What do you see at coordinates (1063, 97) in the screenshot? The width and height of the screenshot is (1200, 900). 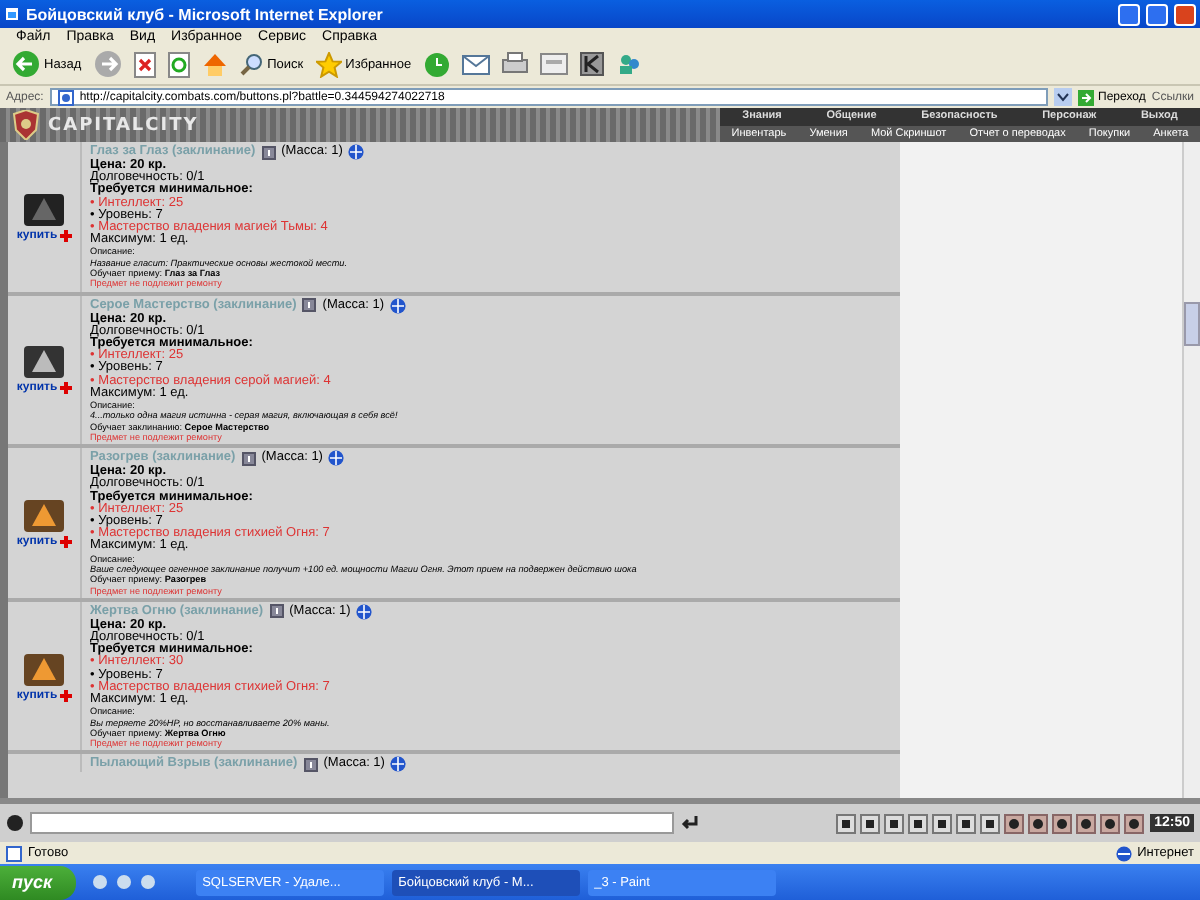 I see `dropdown-arrow-icon` at bounding box center [1063, 97].